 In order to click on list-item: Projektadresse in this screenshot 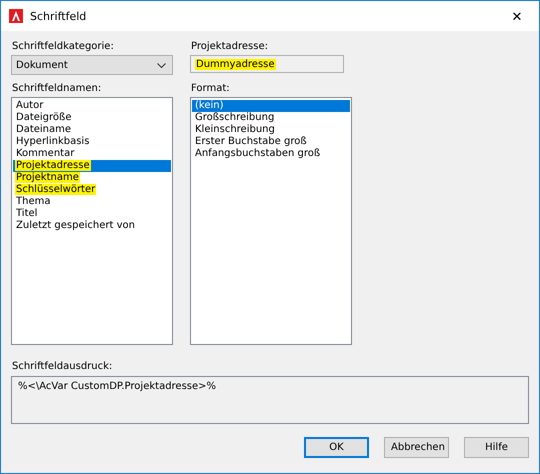, I will do `click(92, 166)`.